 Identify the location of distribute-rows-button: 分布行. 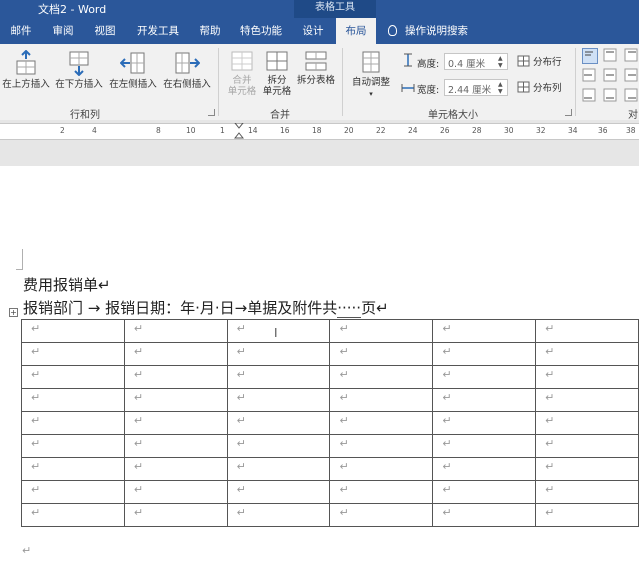
(539, 61).